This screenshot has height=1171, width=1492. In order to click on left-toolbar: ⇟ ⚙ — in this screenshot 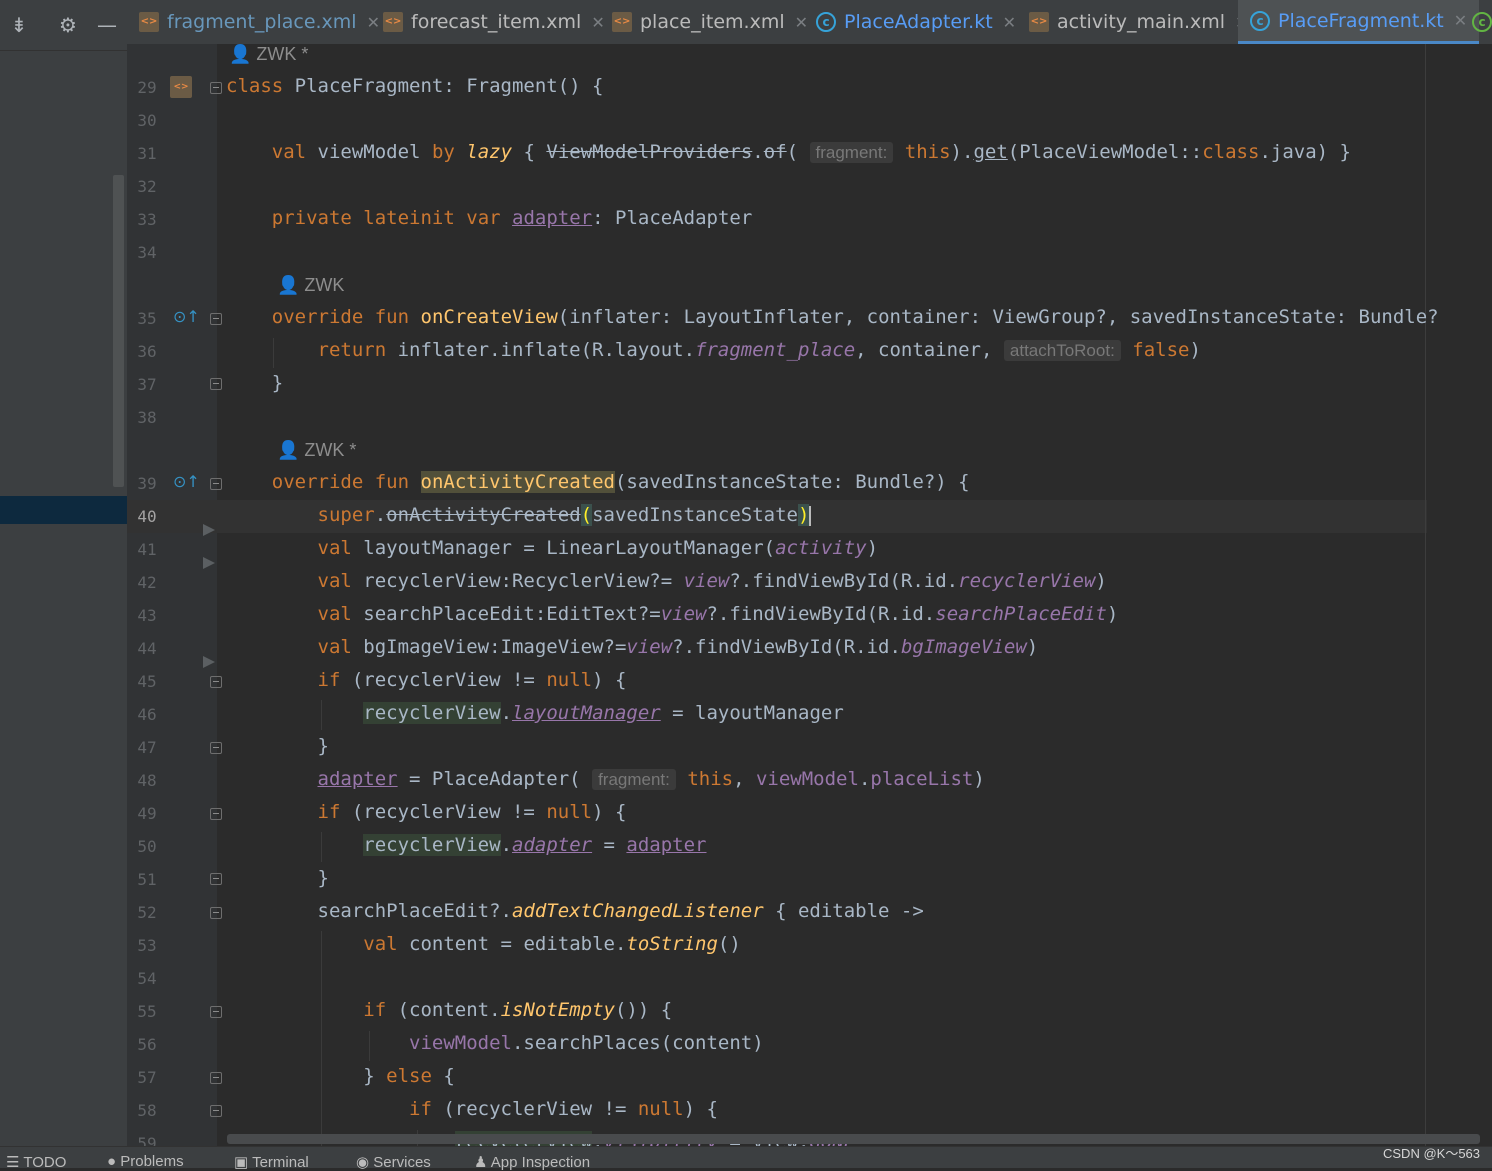, I will do `click(63, 25)`.